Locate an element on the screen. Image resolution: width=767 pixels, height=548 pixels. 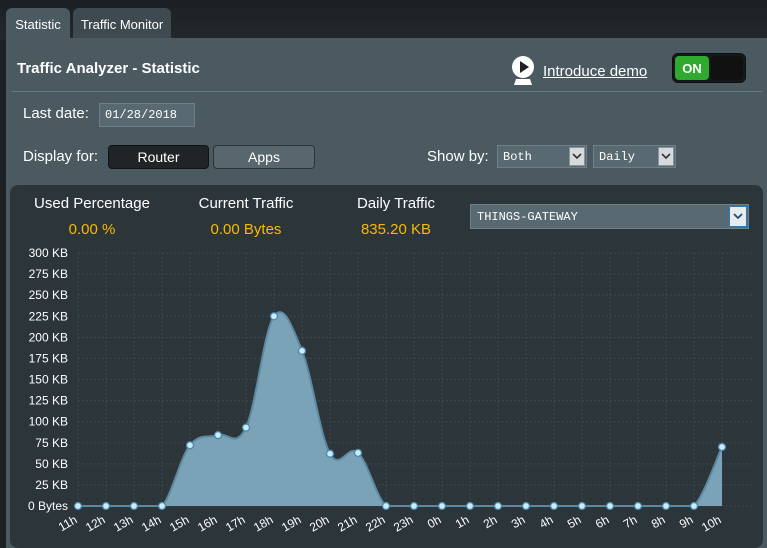
apps-button: Apps is located at coordinates (264, 157).